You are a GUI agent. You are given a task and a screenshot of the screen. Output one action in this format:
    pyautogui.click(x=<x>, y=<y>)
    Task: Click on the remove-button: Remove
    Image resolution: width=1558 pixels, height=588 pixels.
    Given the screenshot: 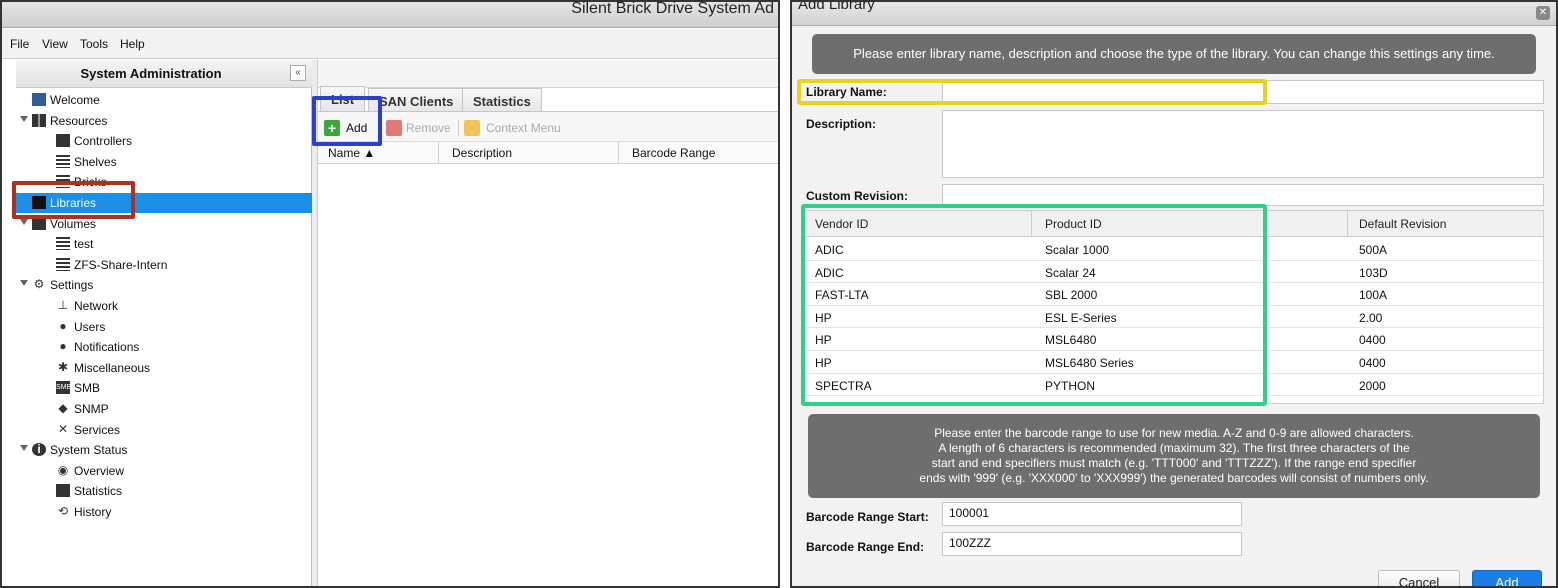 What is the action you would take?
    pyautogui.click(x=421, y=128)
    